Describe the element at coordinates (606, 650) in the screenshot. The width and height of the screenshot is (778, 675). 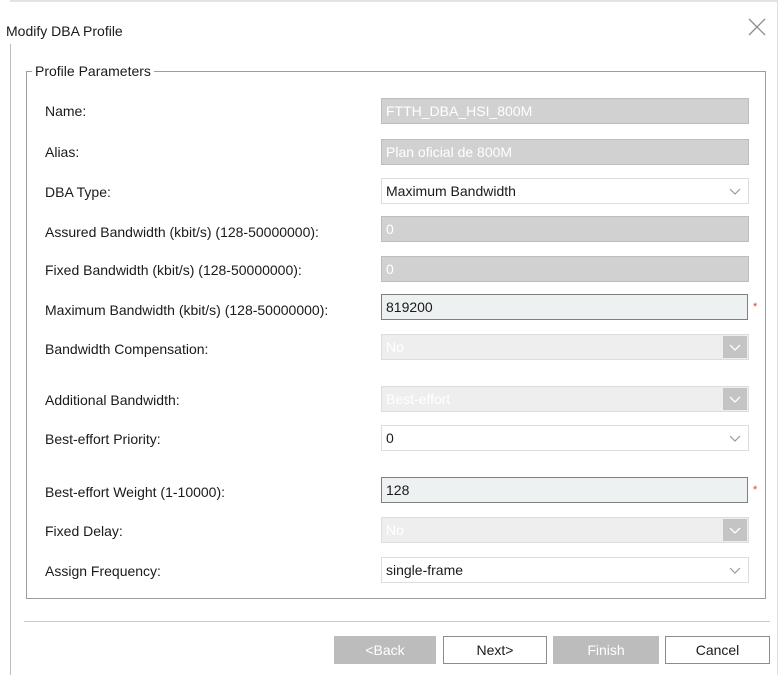
I see `finish-button: Finish` at that location.